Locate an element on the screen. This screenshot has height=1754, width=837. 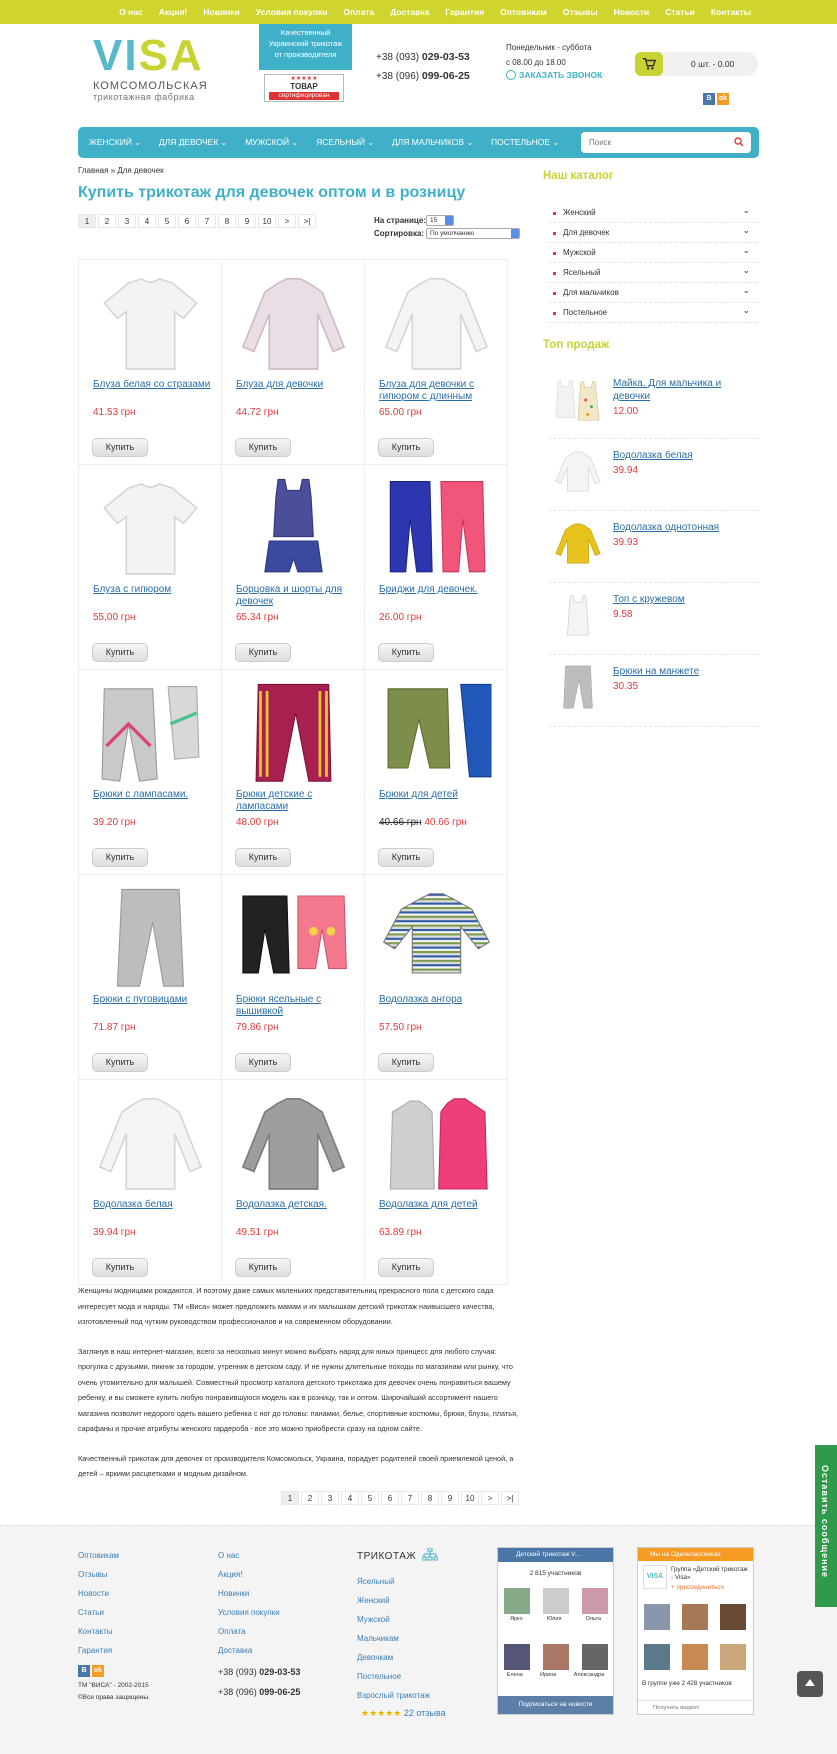
product-name: Бриджи для девочек. is located at coordinates (439, 590).